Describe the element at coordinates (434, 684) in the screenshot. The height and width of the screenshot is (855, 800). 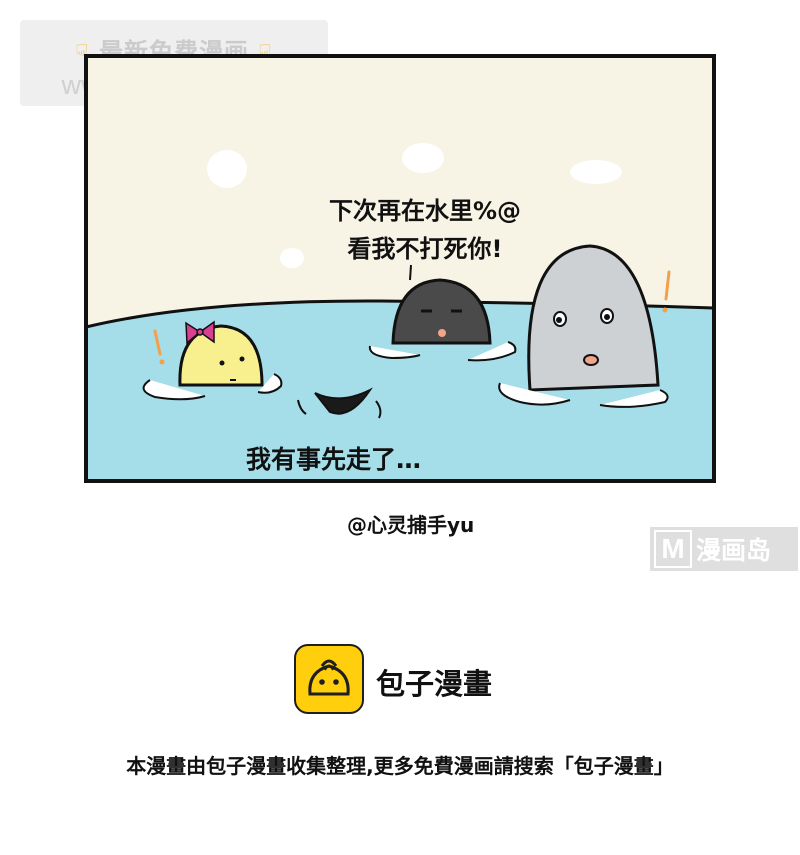
I see `logo-name: 包子漫畫` at that location.